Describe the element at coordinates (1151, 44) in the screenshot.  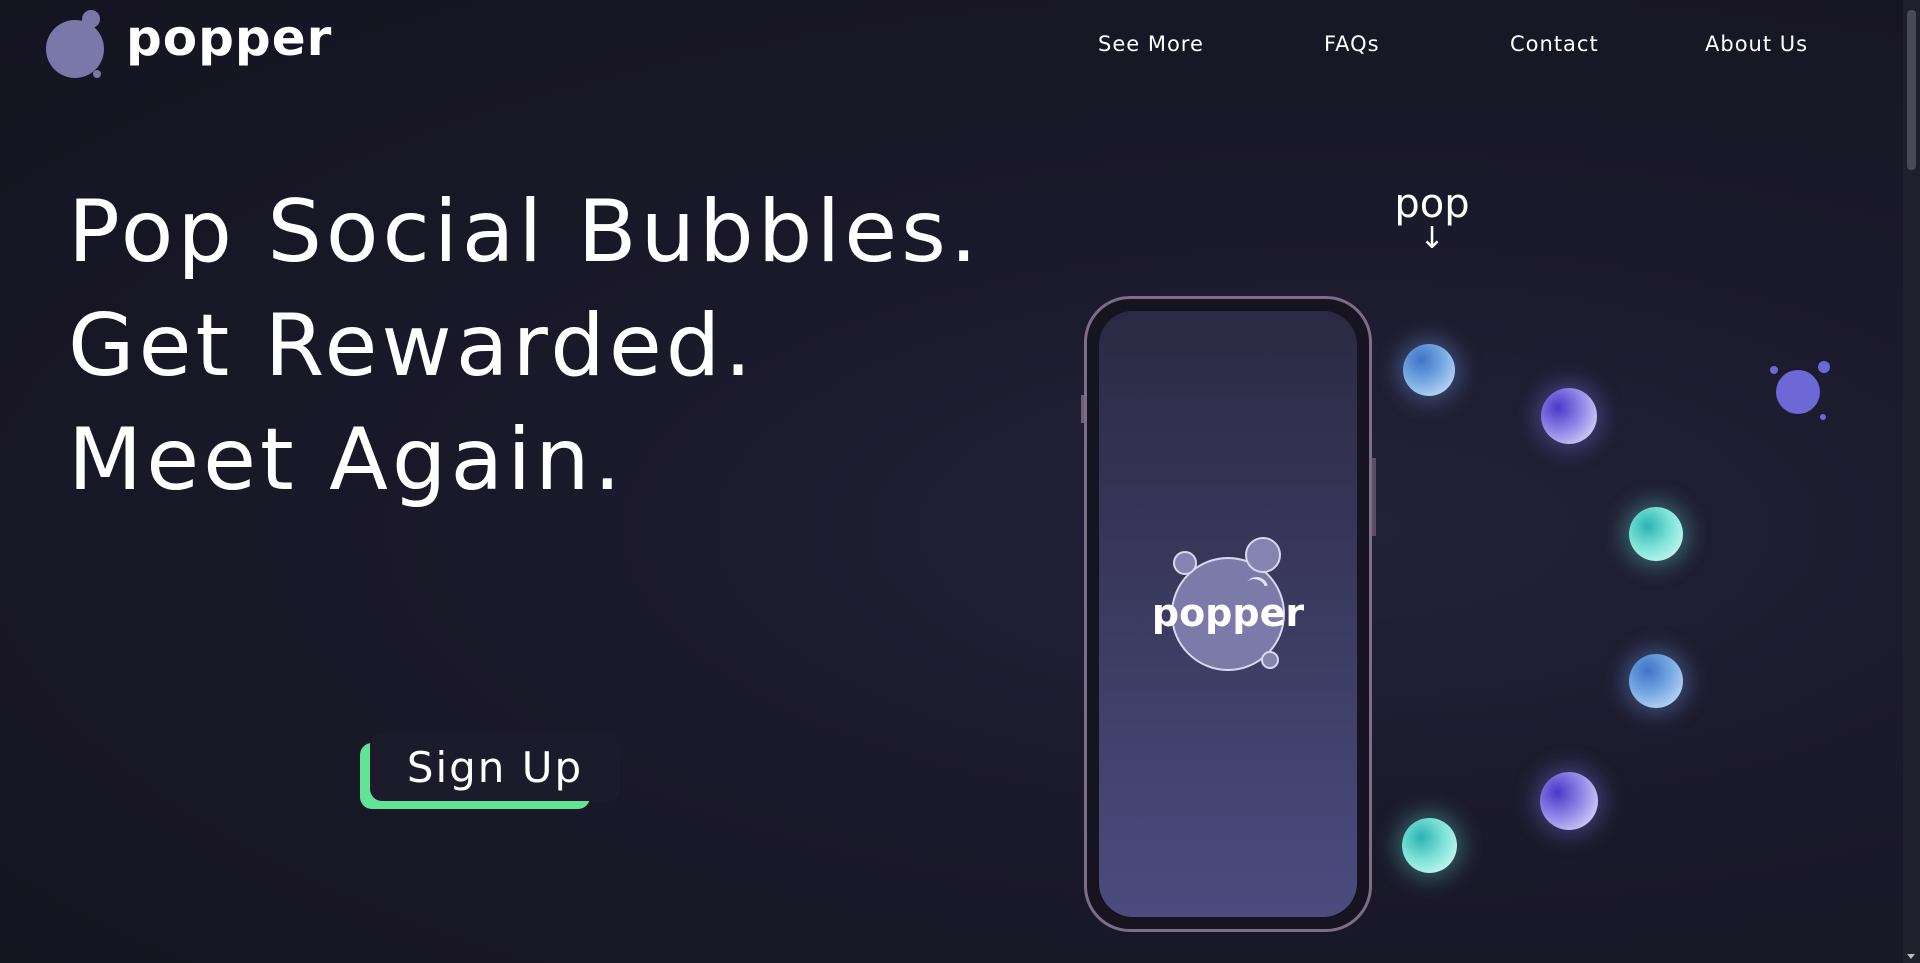
I see `nav-link-see-more: See More` at that location.